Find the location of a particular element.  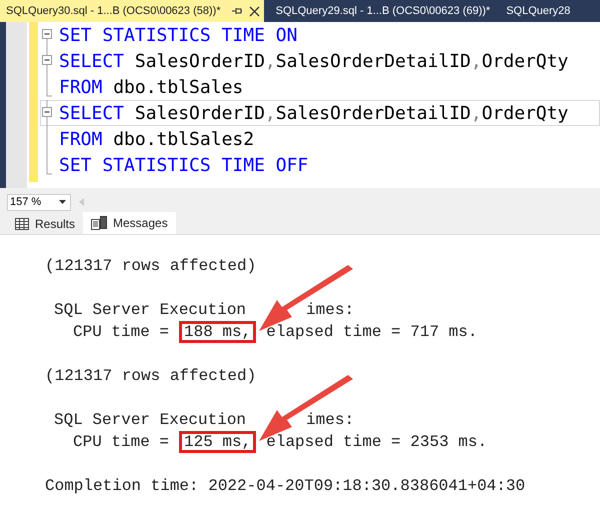

document-tab: SQLQuery29.sql - 1...B (OCS0\00623 (69))* is located at coordinates (382, 11).